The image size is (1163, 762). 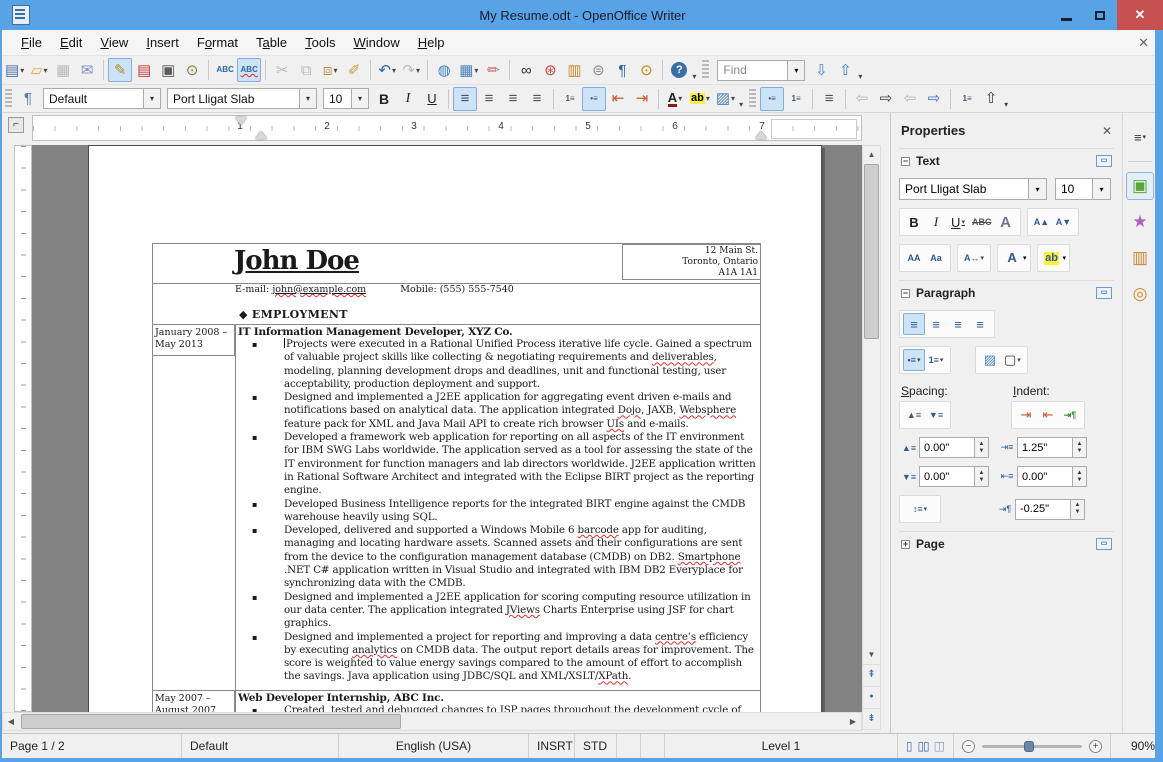 I want to click on paragraph-more-options-icon: ▭, so click(x=1104, y=293).